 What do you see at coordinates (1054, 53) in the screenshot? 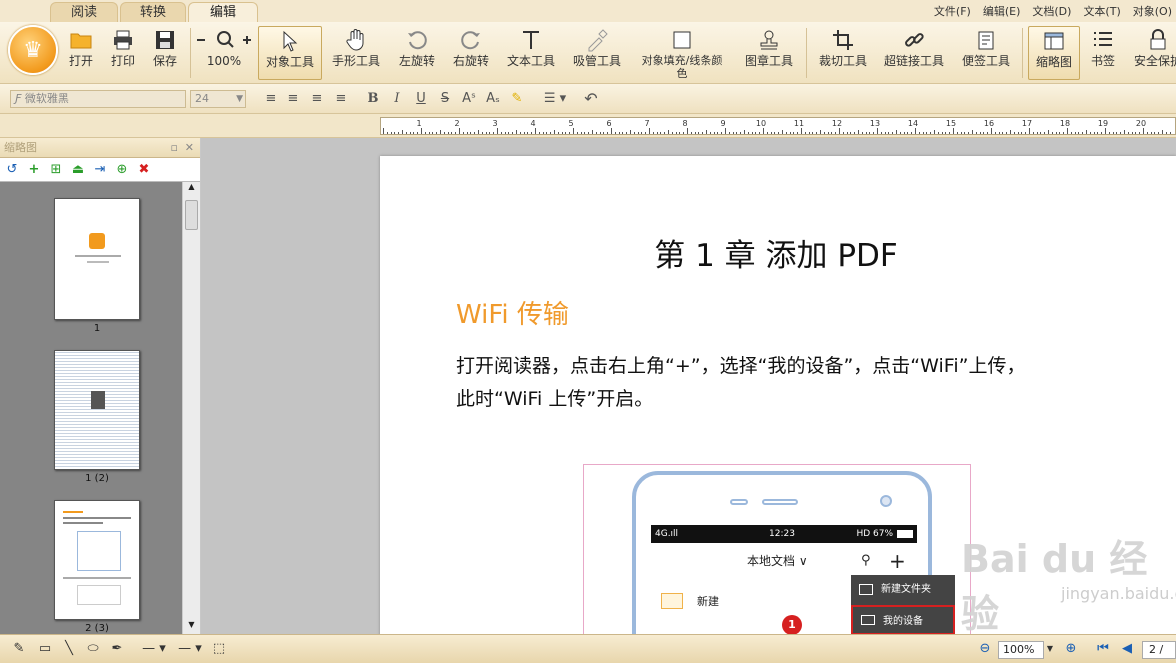
I see `thumbnail-view-button: 缩略图` at bounding box center [1054, 53].